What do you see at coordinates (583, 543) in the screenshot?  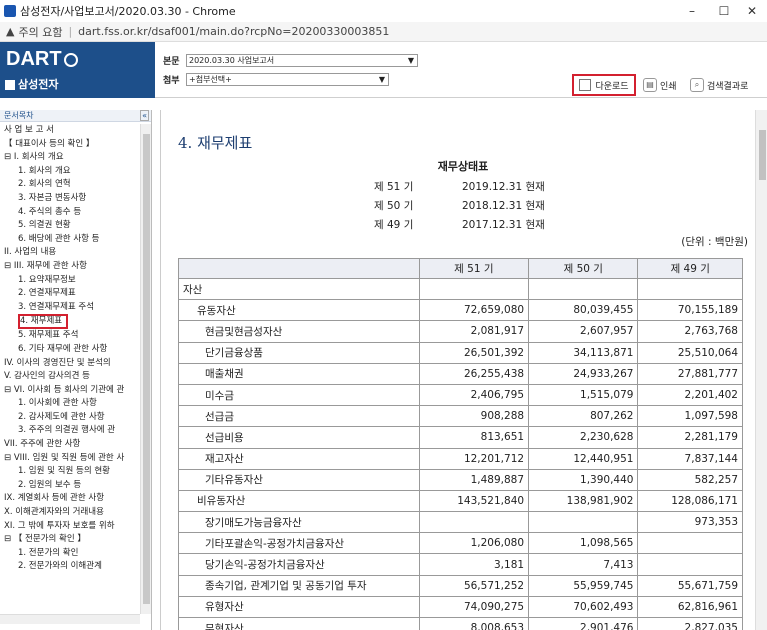 I see `row-value: 1,098,565` at bounding box center [583, 543].